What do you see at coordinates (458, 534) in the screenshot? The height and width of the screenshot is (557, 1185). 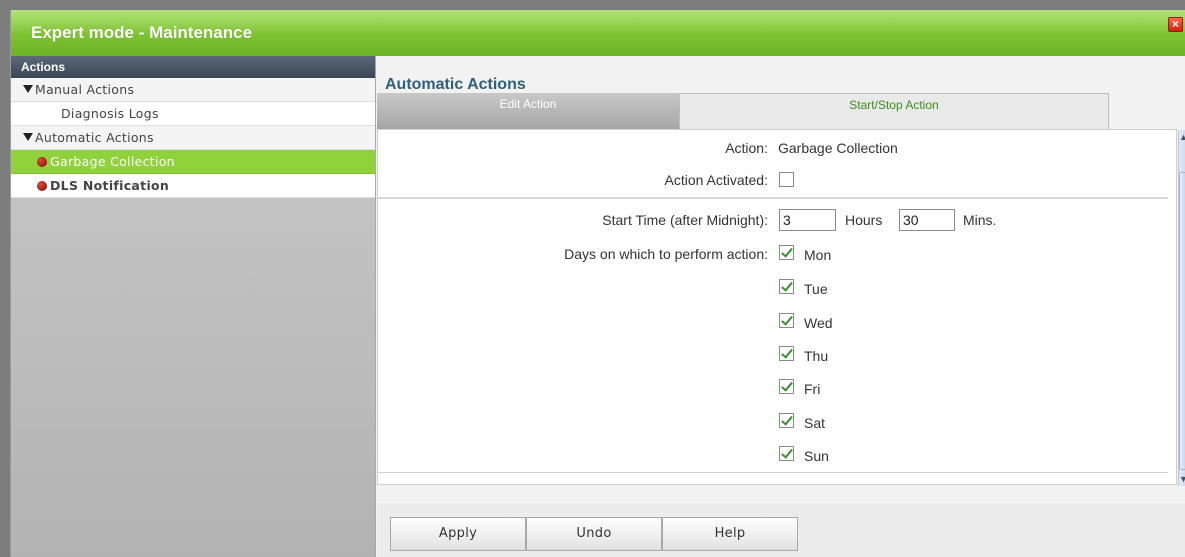 I see `apply-button: Apply` at bounding box center [458, 534].